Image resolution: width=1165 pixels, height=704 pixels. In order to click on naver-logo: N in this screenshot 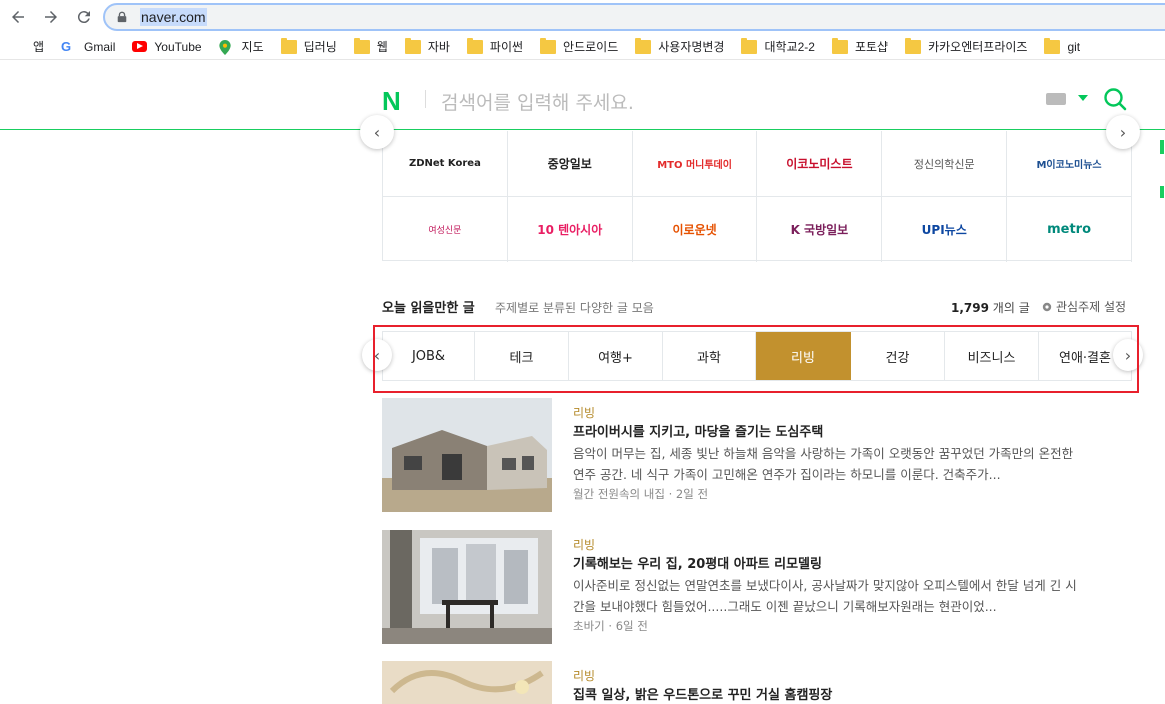, I will do `click(391, 101)`.